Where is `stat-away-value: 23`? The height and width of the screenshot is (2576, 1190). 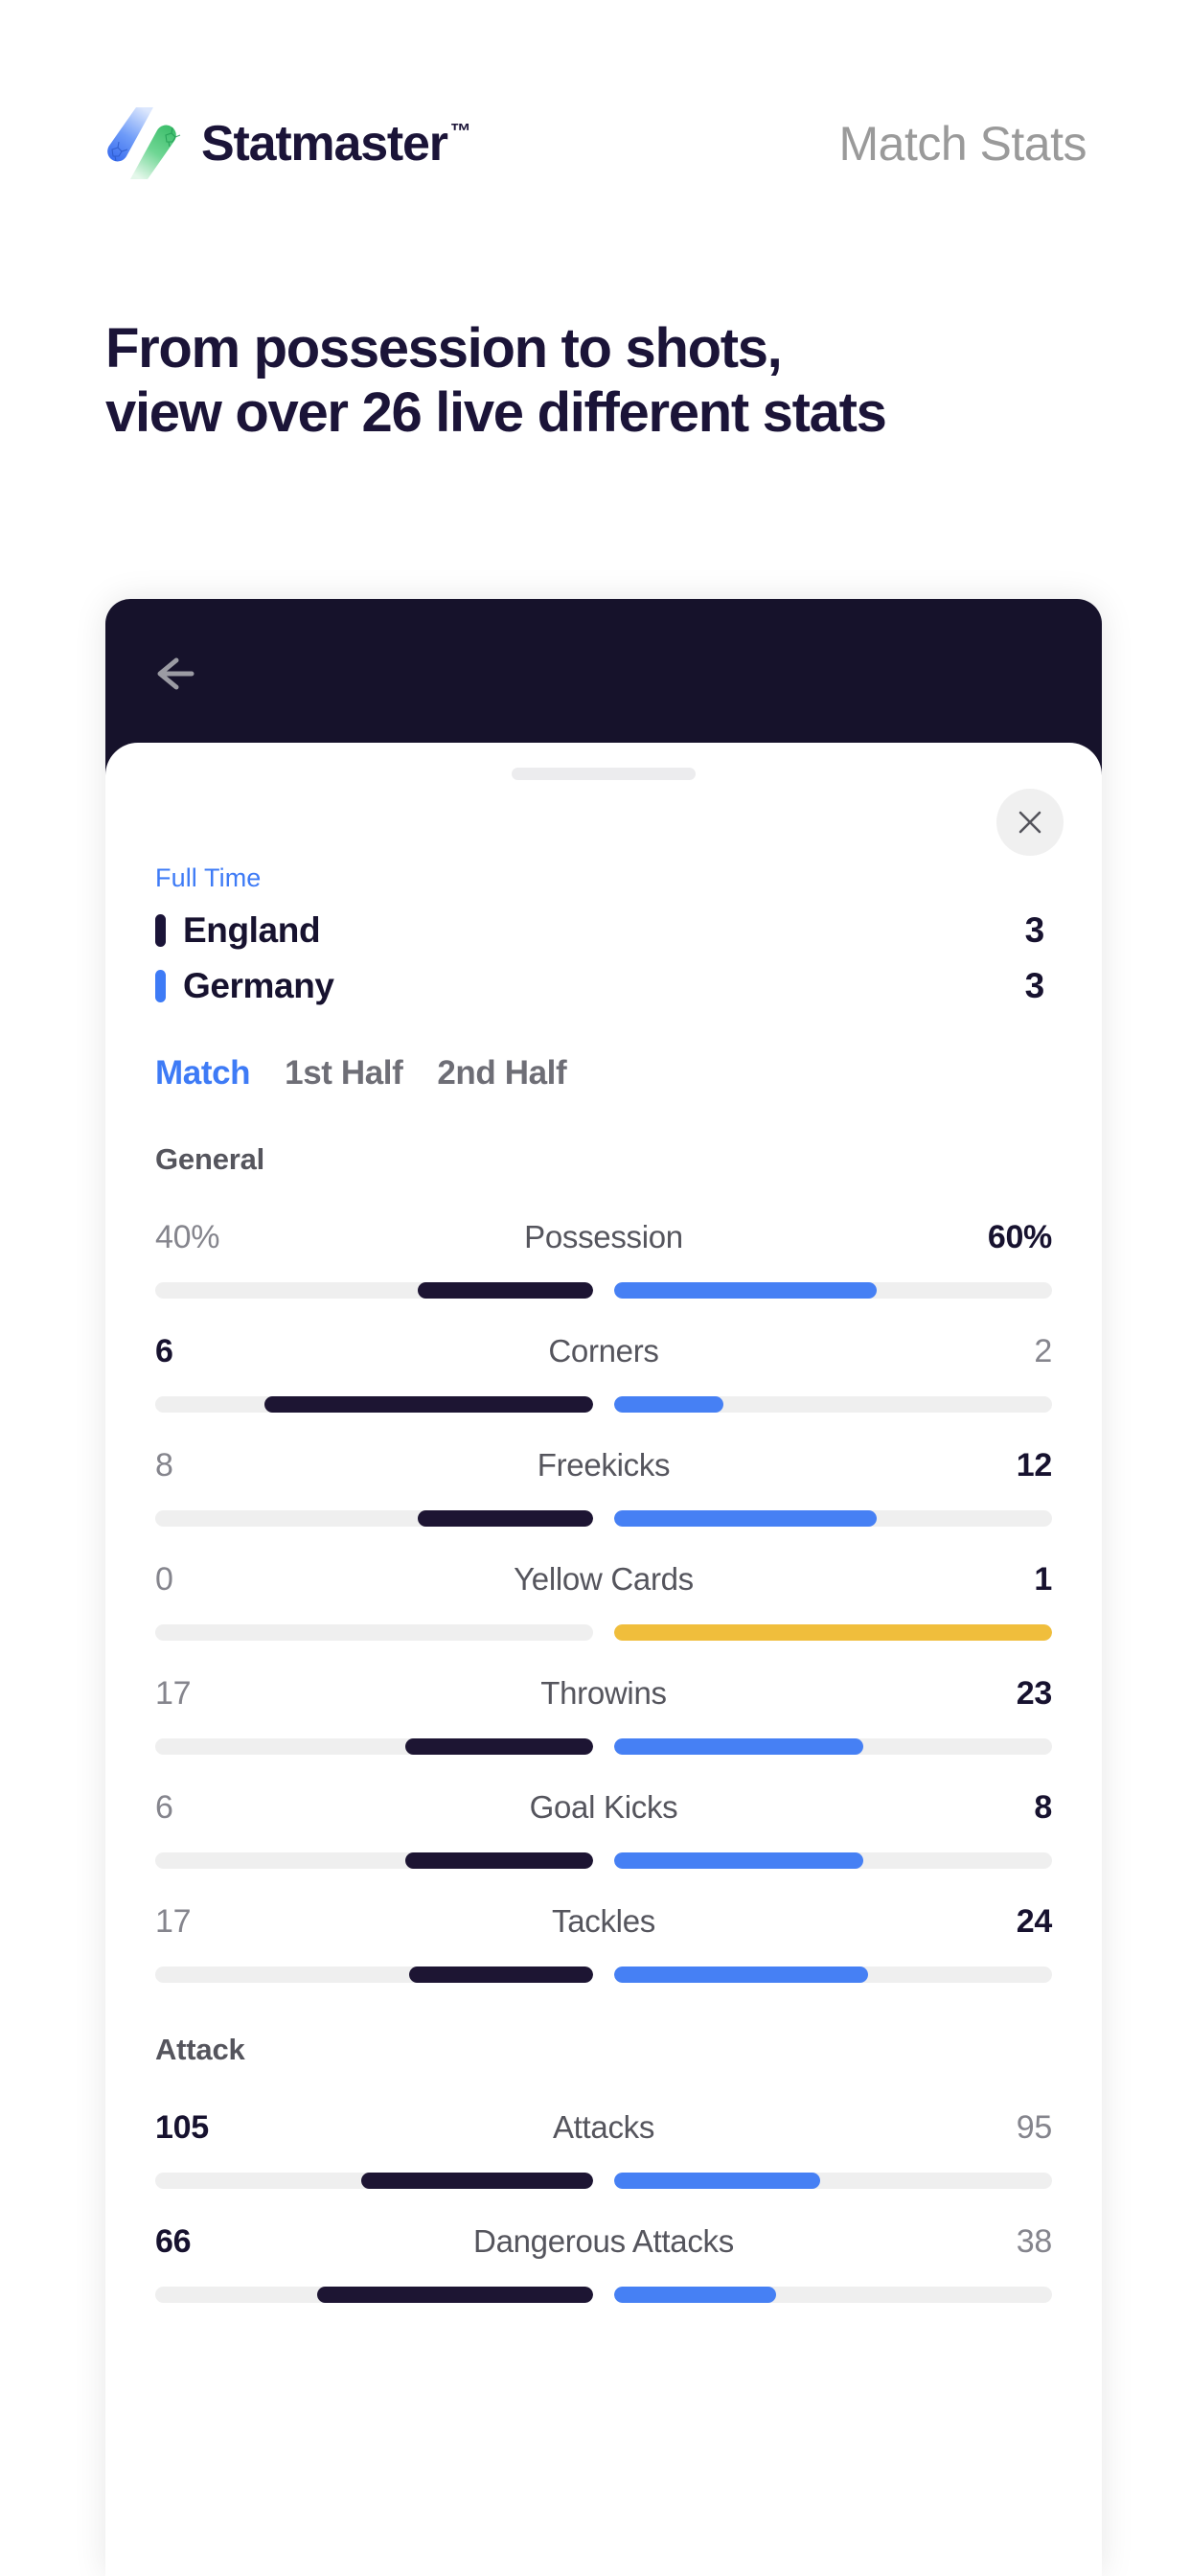
stat-away-value: 23 is located at coordinates (1035, 1693).